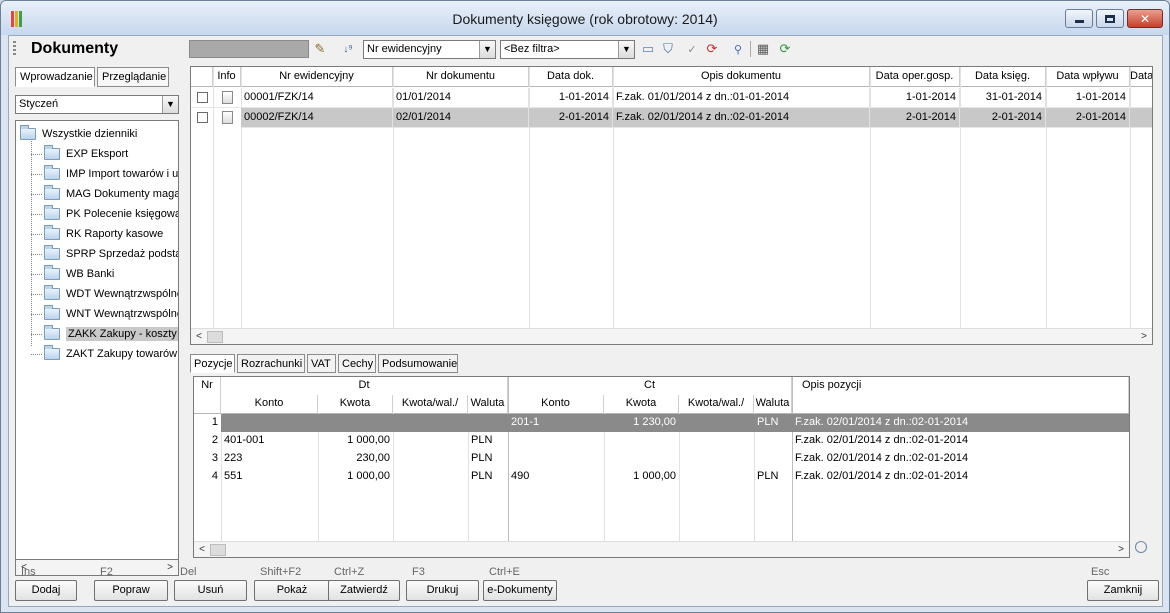 The width and height of the screenshot is (1170, 613). Describe the element at coordinates (46, 590) in the screenshot. I see `dodaj-button: Dodaj` at that location.